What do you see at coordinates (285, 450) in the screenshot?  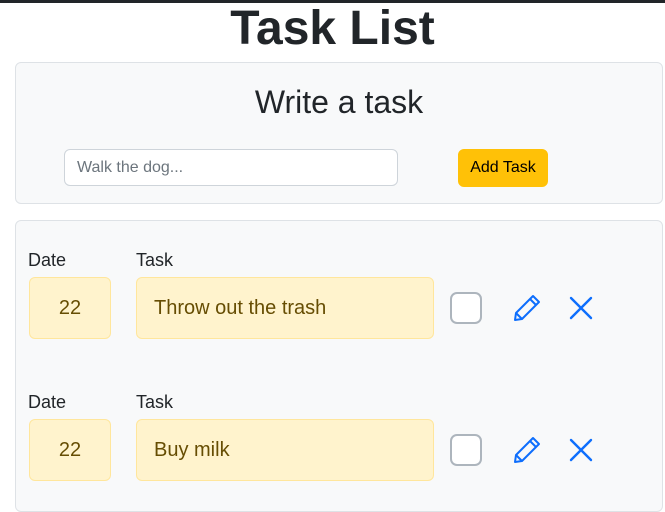 I see `task-text-field: Buy milk` at bounding box center [285, 450].